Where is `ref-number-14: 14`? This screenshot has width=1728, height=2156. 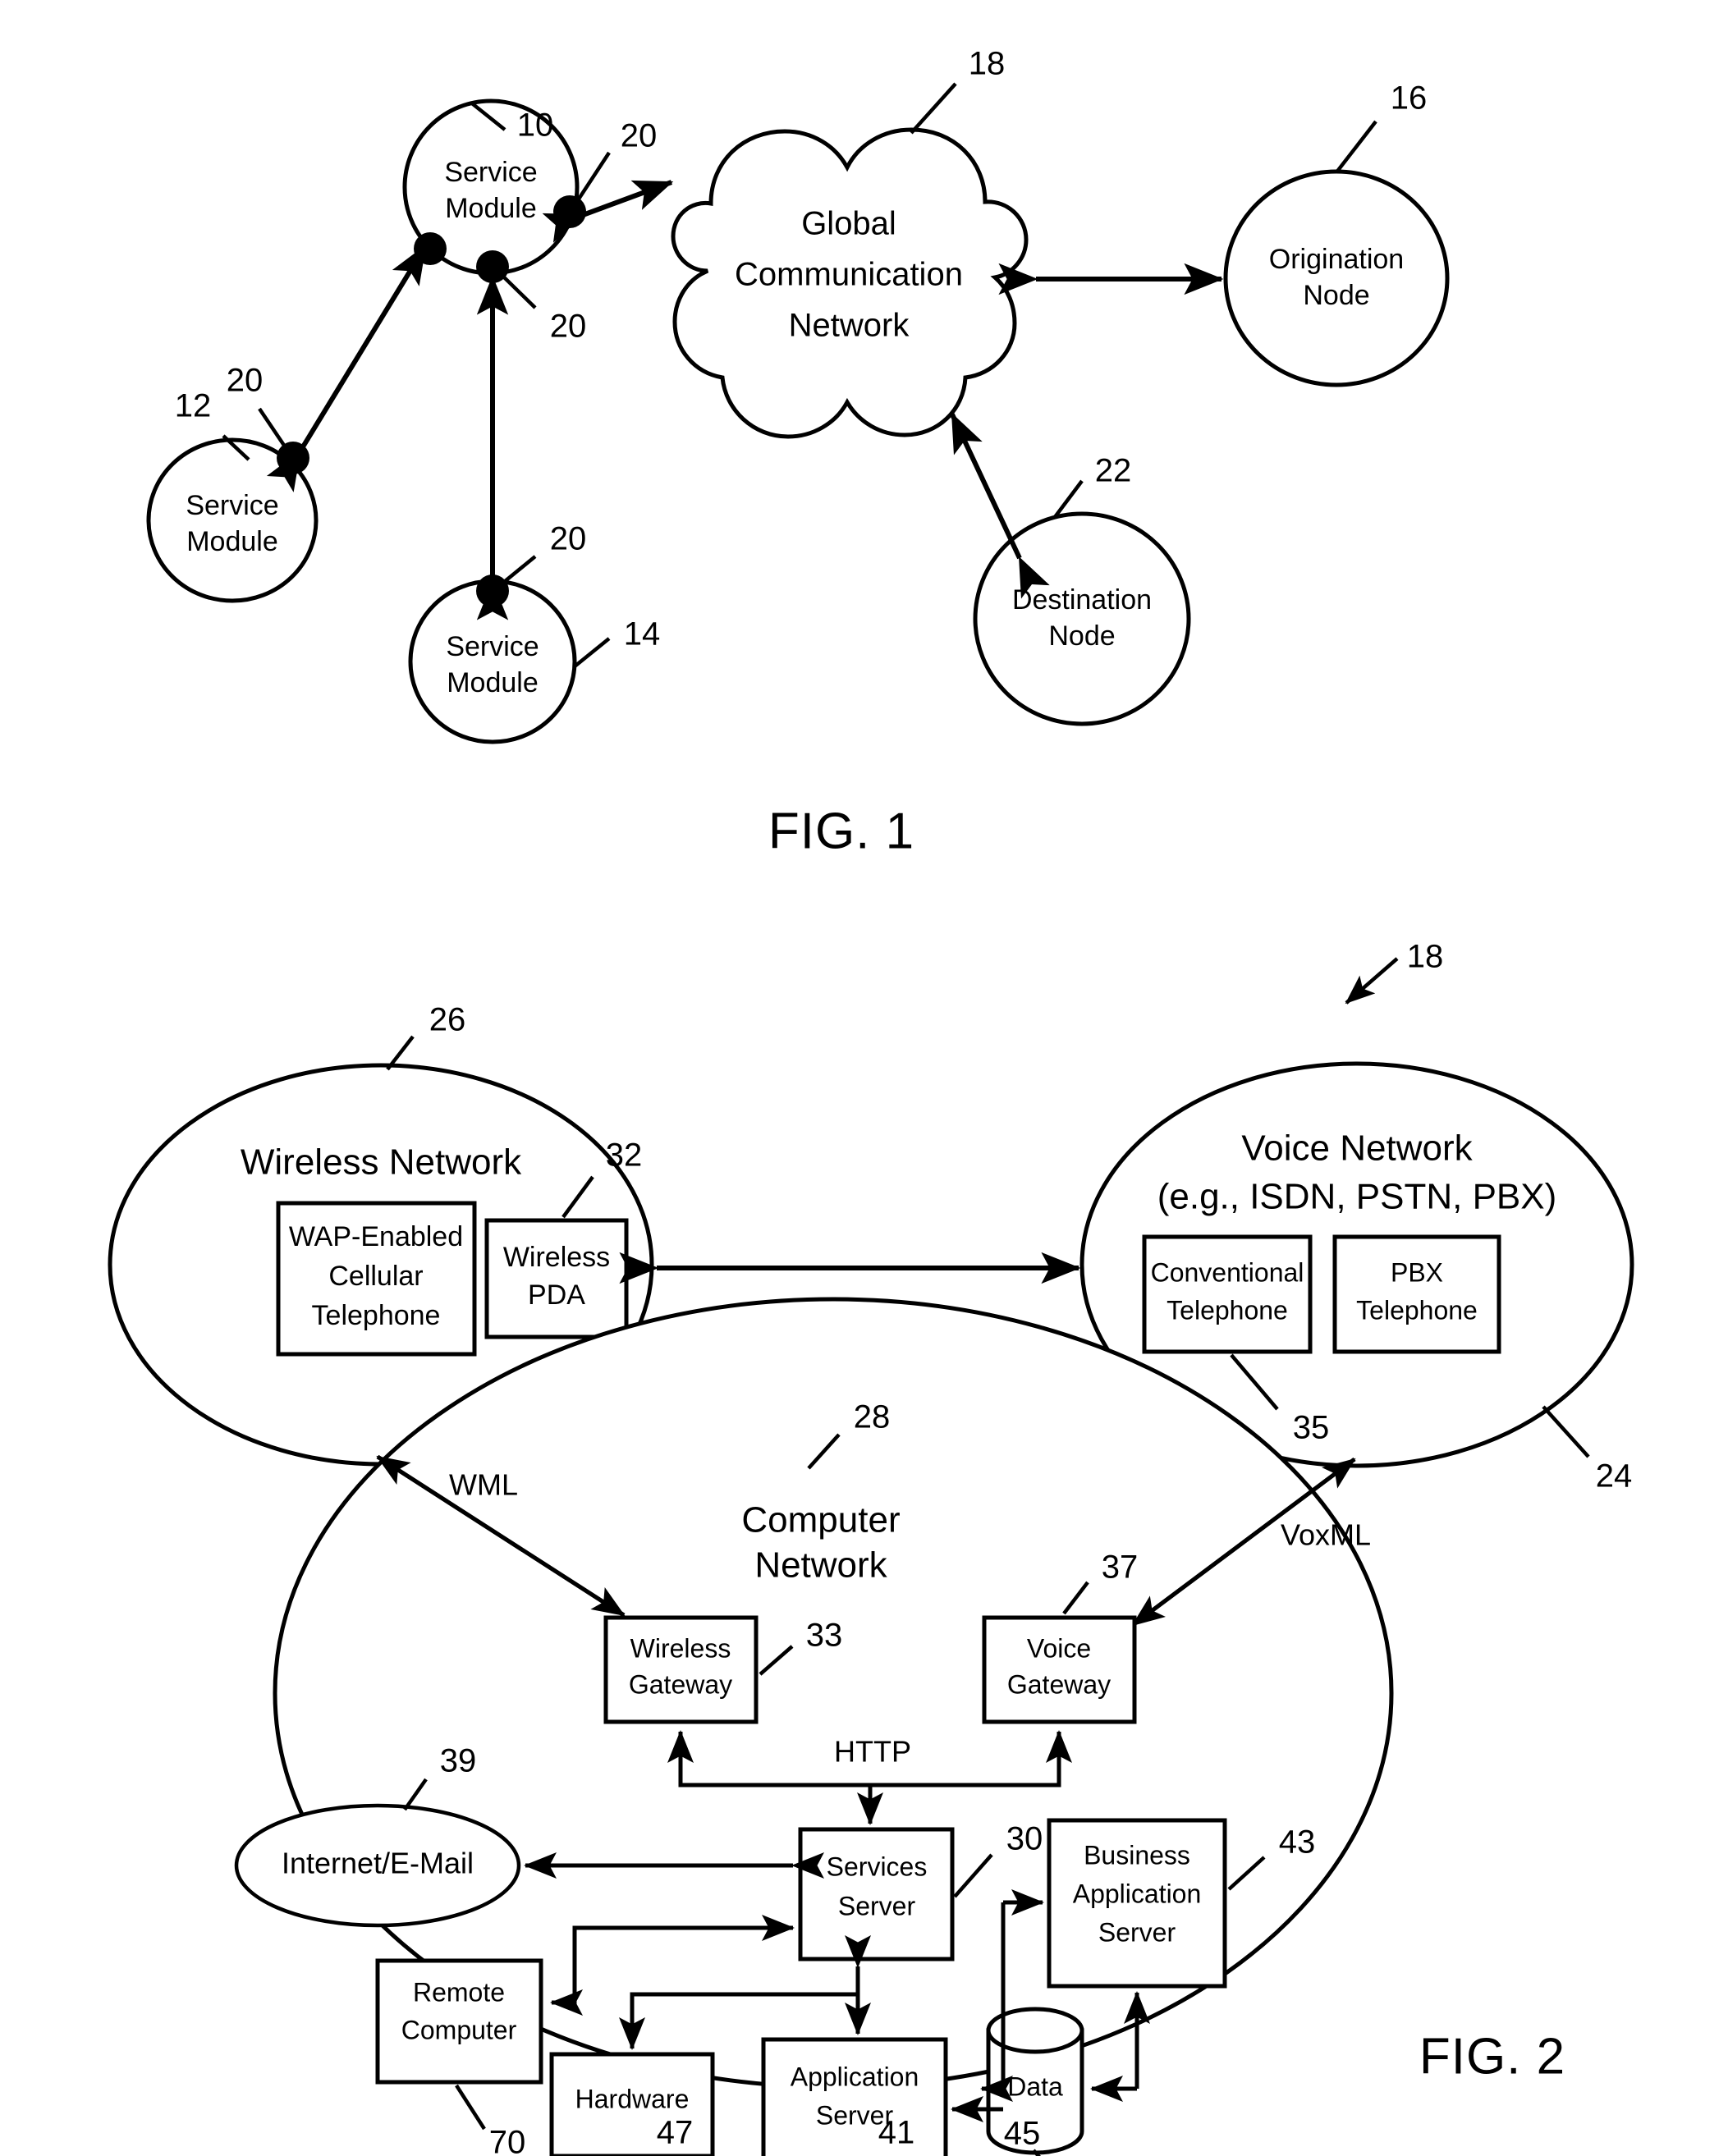
ref-number-14: 14 is located at coordinates (642, 634).